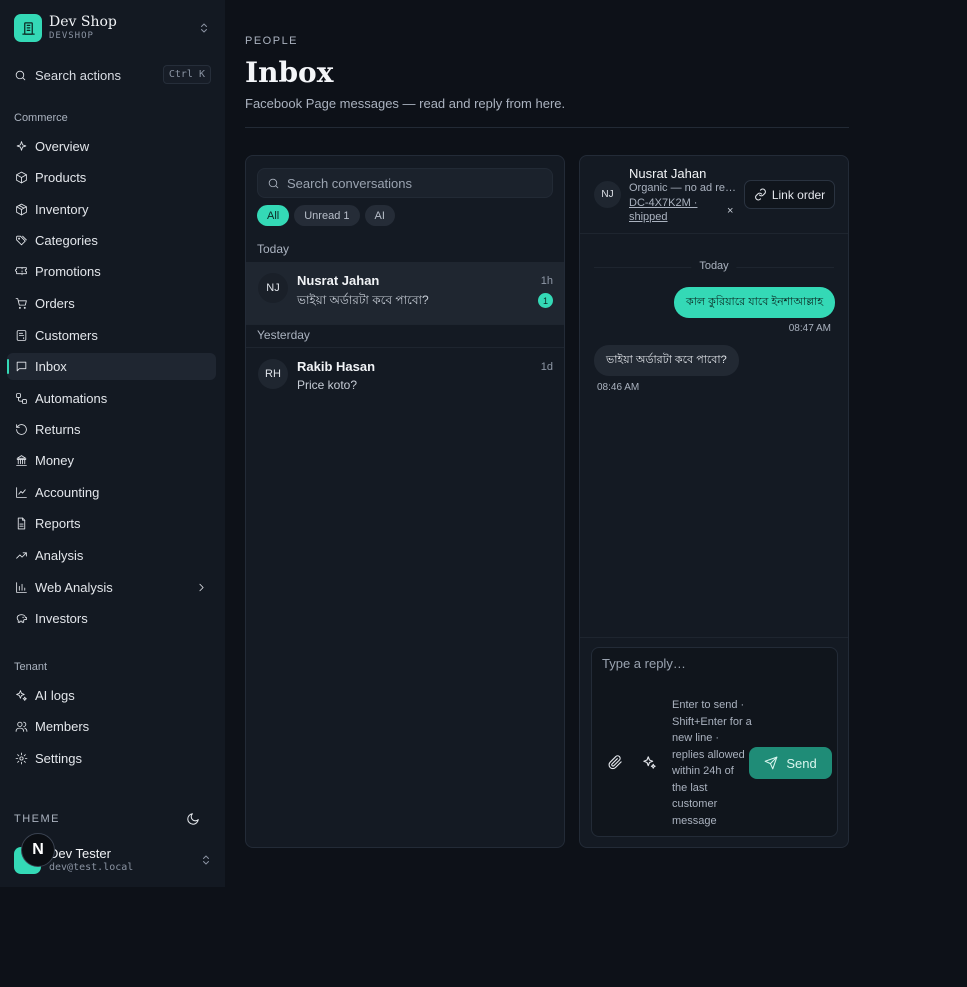  What do you see at coordinates (74, 587) in the screenshot?
I see `sidebar-item-label: Web Analysis` at bounding box center [74, 587].